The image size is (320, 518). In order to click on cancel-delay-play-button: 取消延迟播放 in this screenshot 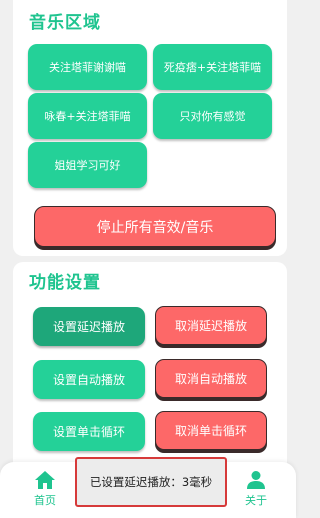, I will do `click(211, 325)`.